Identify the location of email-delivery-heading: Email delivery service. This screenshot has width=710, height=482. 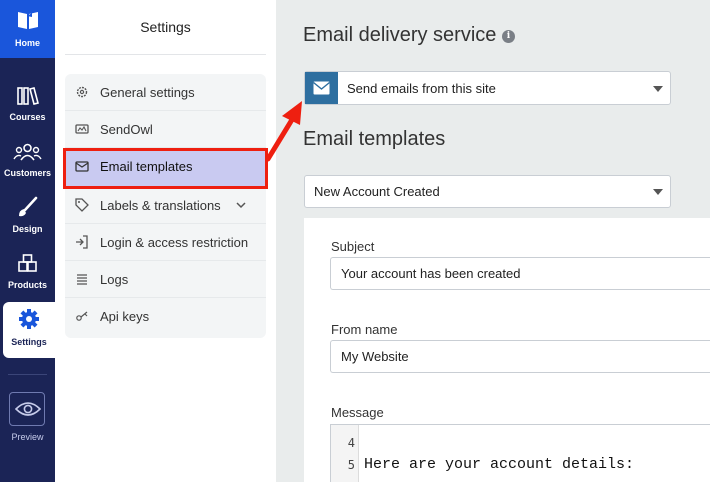
(400, 35).